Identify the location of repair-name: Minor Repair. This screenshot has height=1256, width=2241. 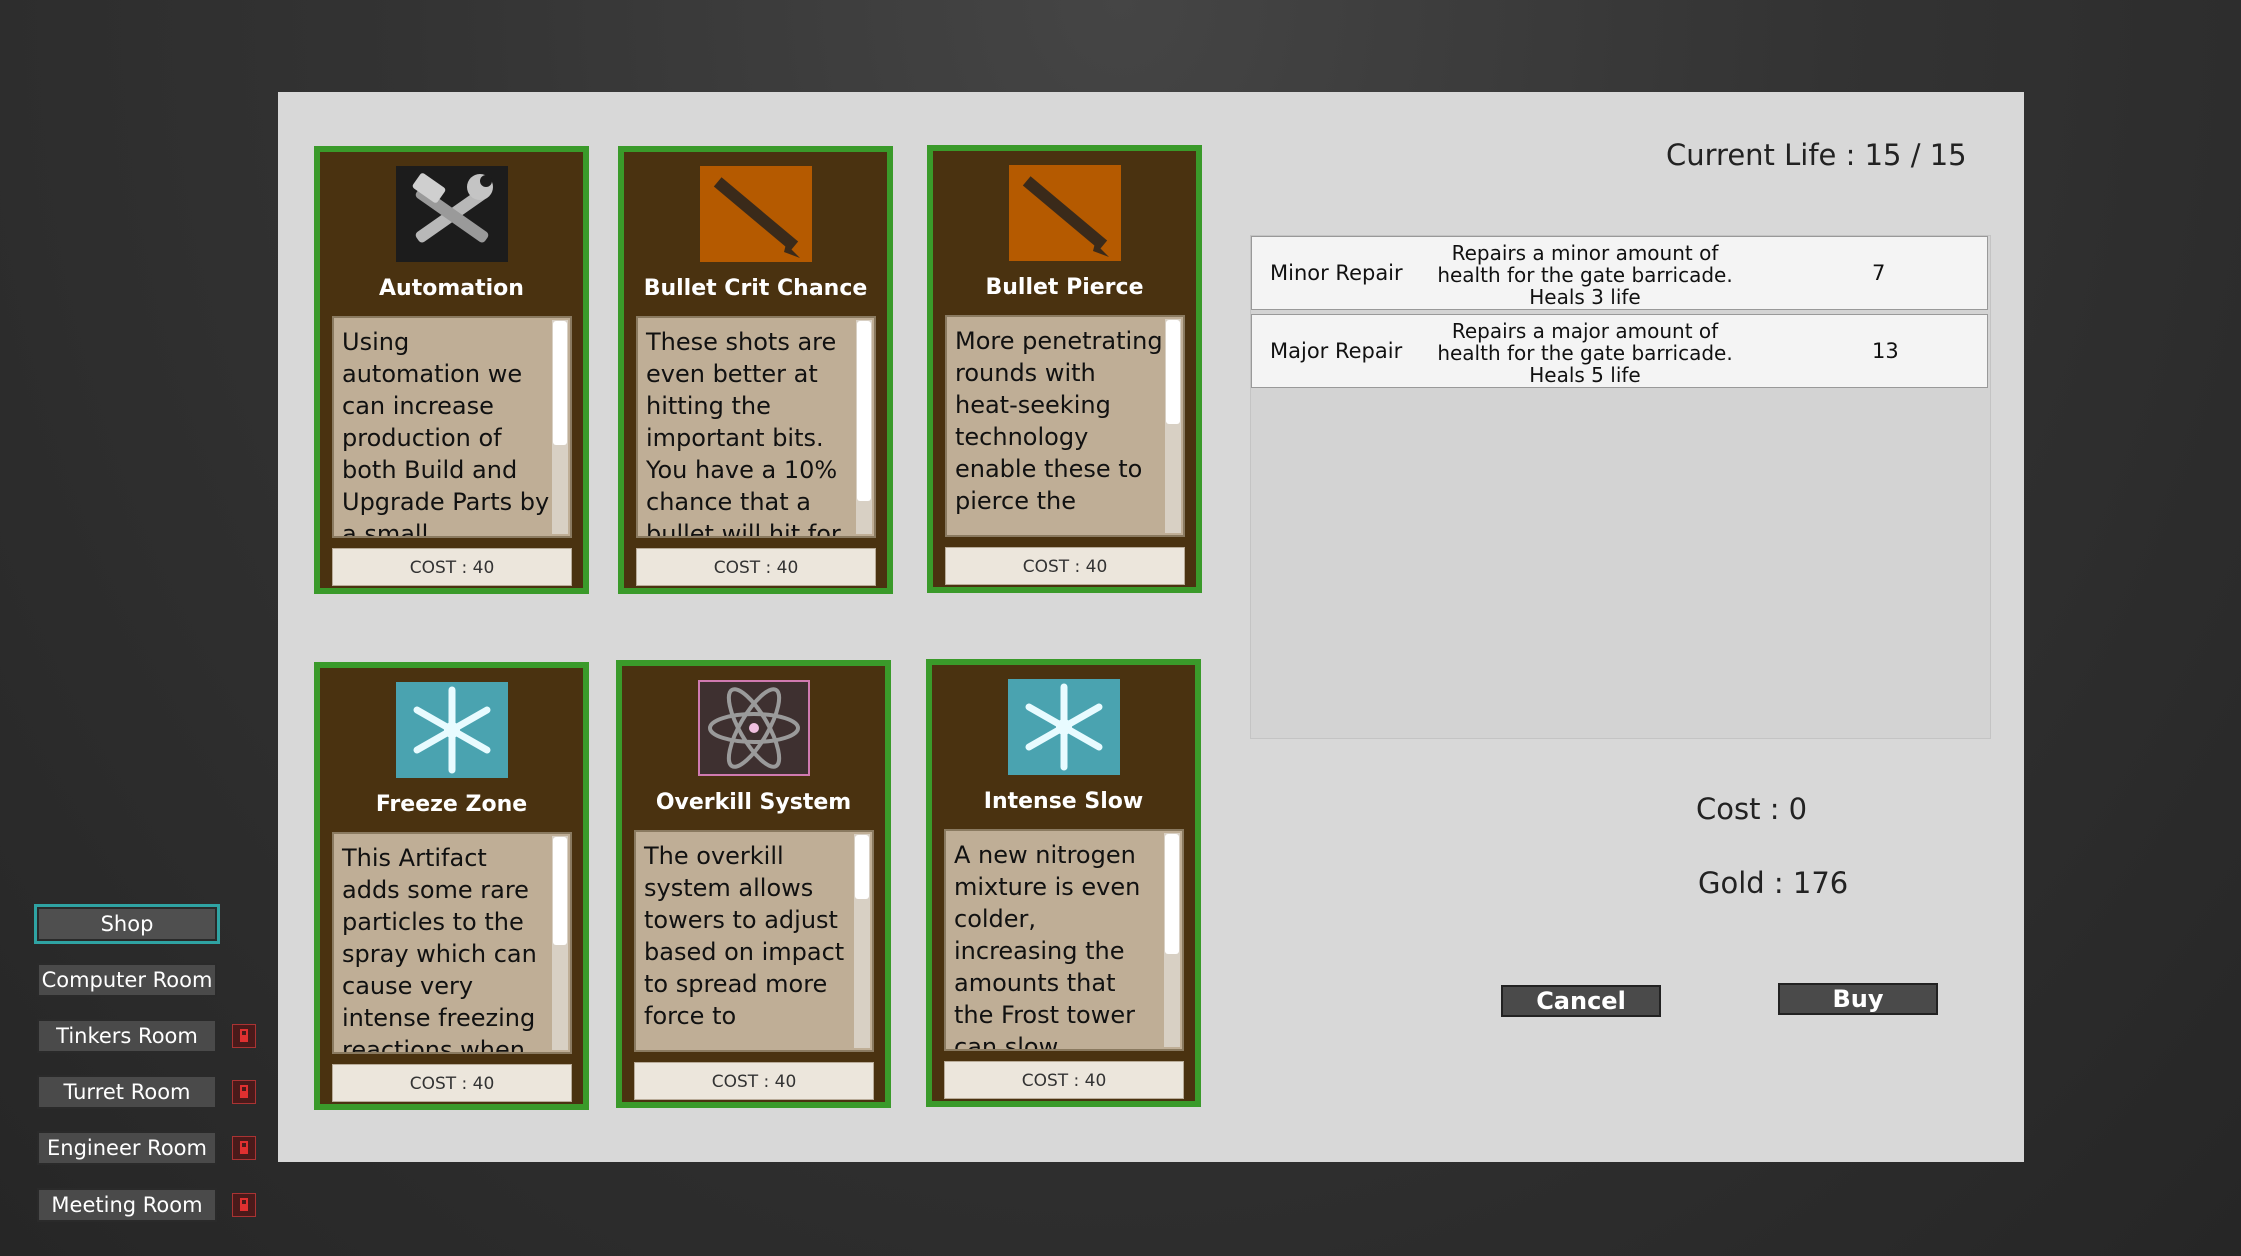
(1336, 273).